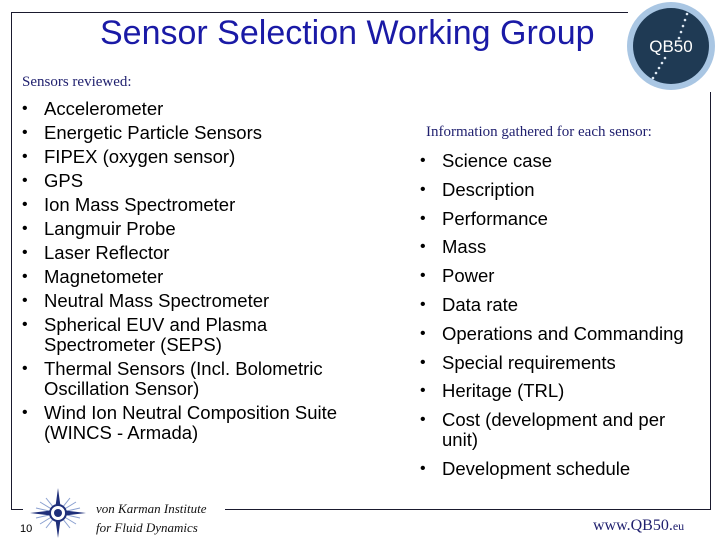  What do you see at coordinates (525, 468) in the screenshot?
I see `list-item: • Development schedule` at bounding box center [525, 468].